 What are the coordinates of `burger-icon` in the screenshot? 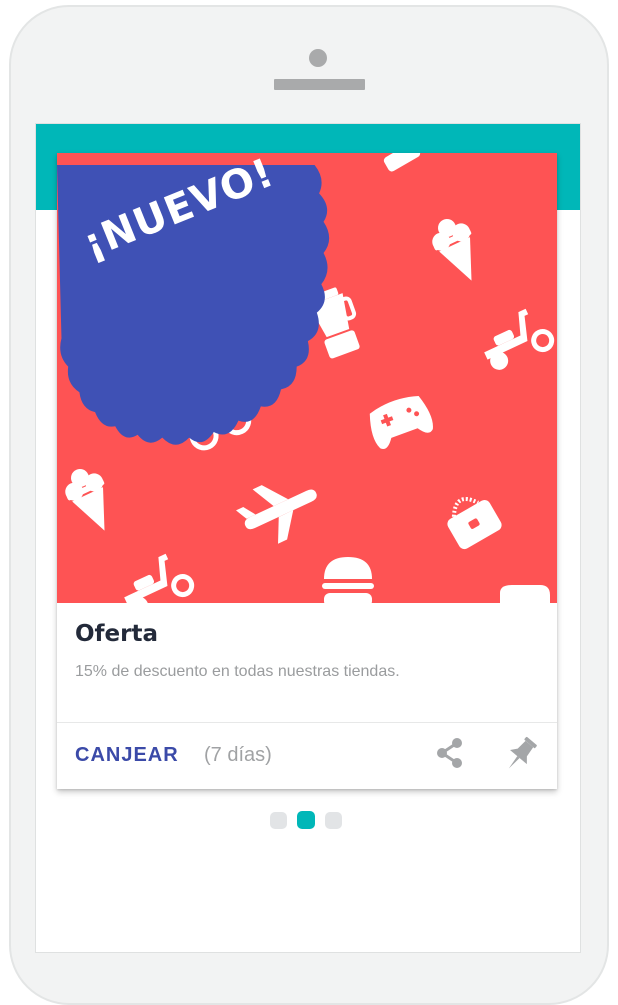 It's located at (348, 580).